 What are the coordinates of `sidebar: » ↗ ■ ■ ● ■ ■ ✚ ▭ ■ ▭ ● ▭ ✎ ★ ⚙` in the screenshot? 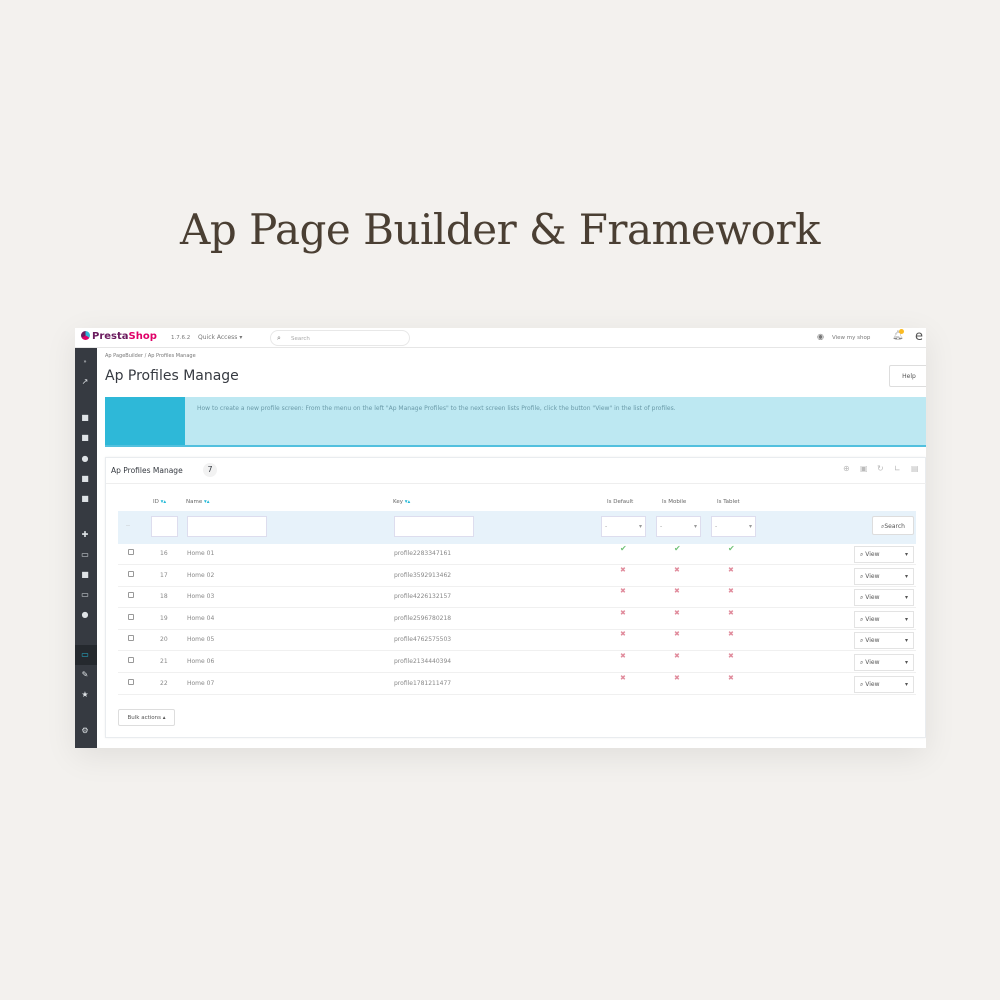 It's located at (86, 548).